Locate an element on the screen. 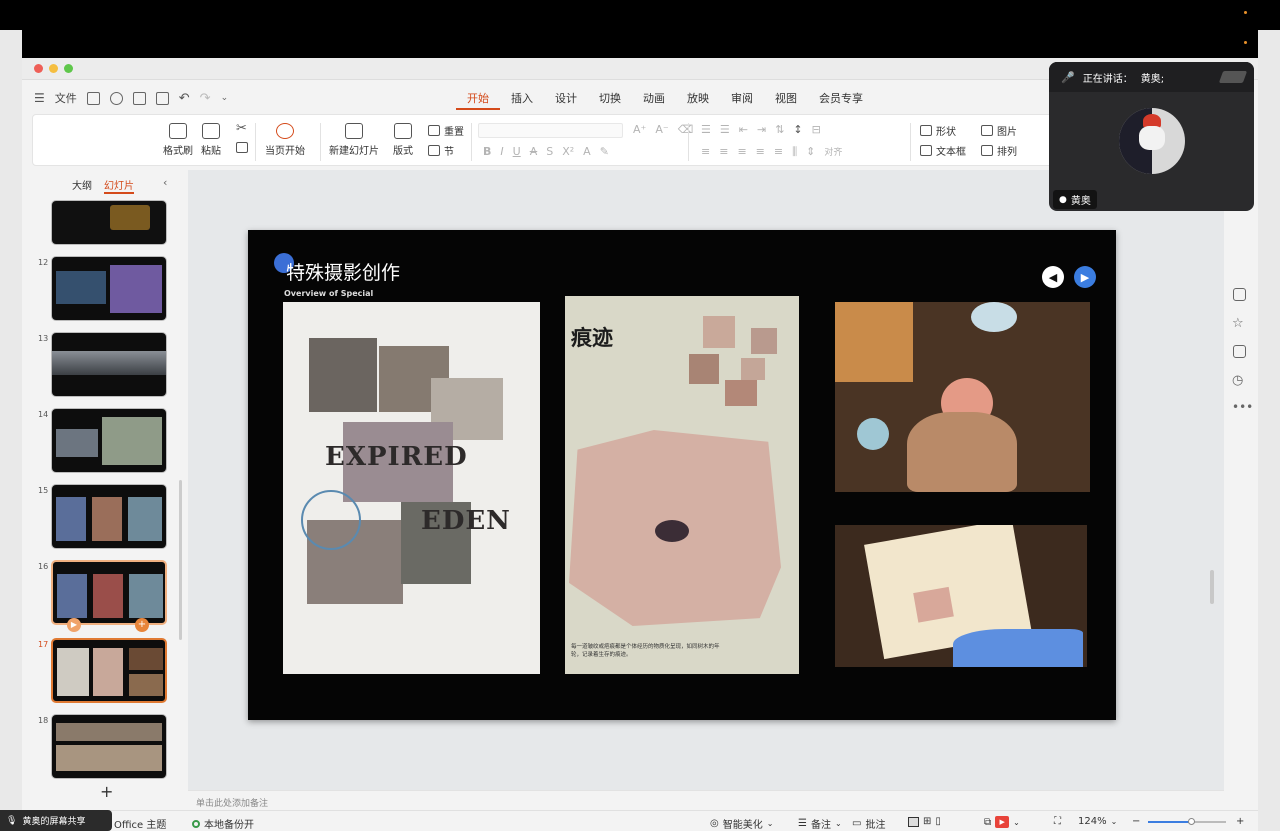 The width and height of the screenshot is (1280, 831). distribute-icon: ≡ is located at coordinates (778, 152).